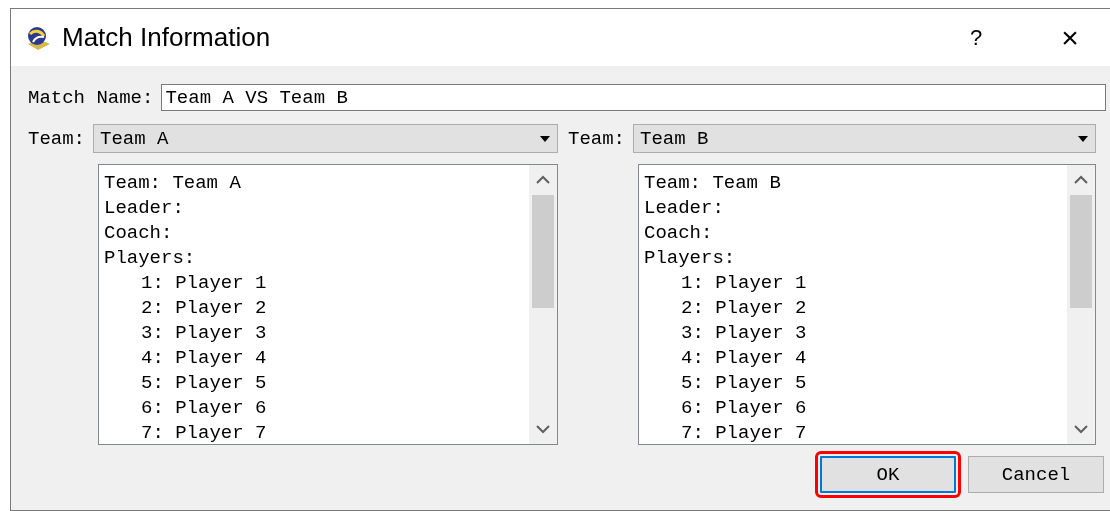  What do you see at coordinates (1069, 37) in the screenshot?
I see `close-button: ×` at bounding box center [1069, 37].